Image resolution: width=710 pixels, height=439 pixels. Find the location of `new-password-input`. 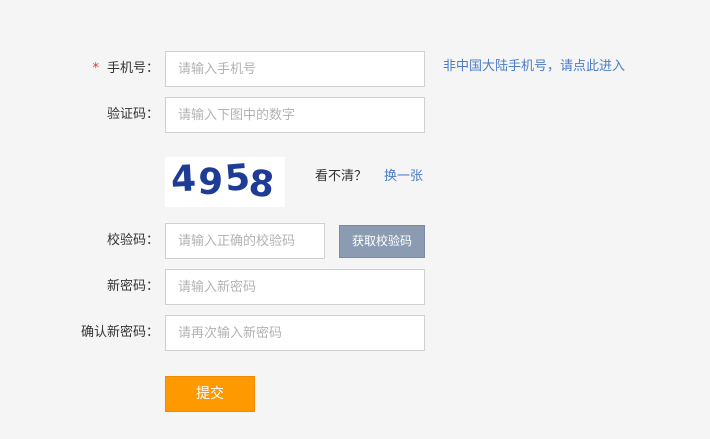

new-password-input is located at coordinates (295, 287).